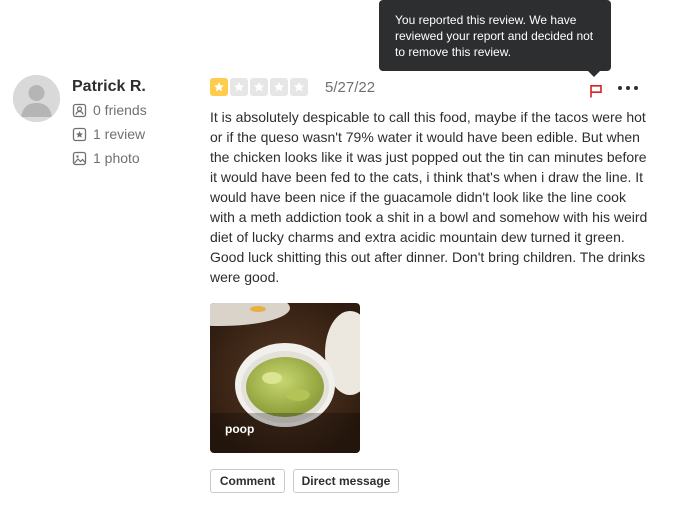 The width and height of the screenshot is (682, 507). I want to click on photo-icon, so click(79, 158).